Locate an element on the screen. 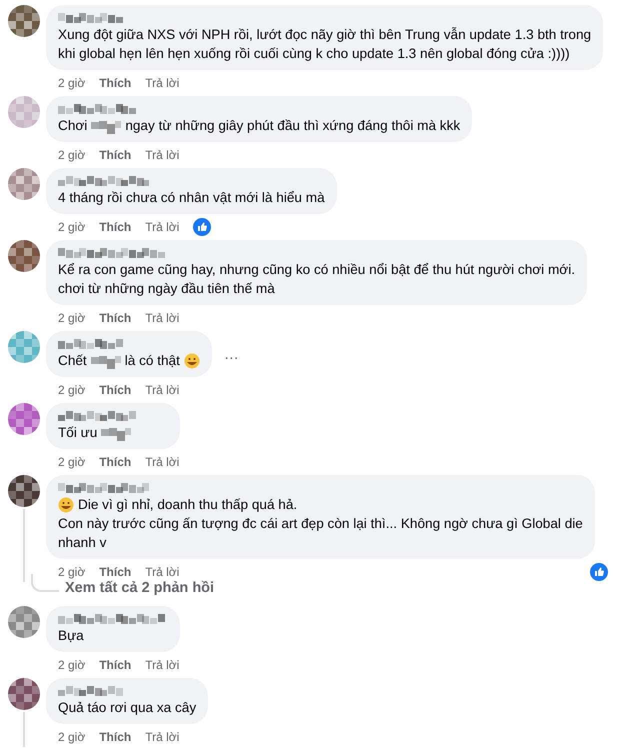 Image resolution: width=640 pixels, height=750 pixels. comment-text: ngay từ những giây phút đầu thì xứng đáng thôi mà kkk is located at coordinates (292, 126).